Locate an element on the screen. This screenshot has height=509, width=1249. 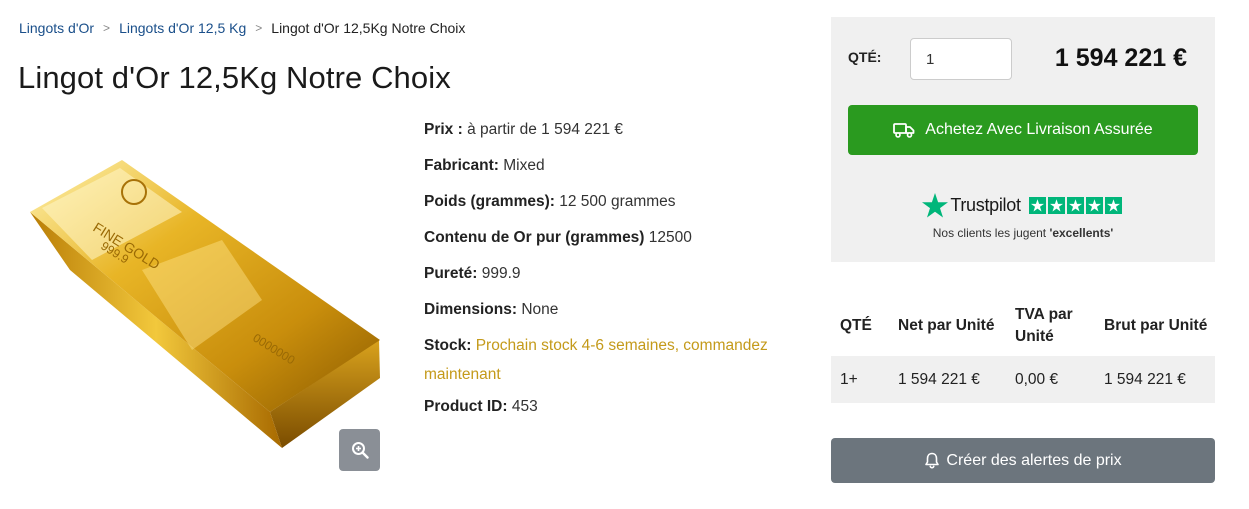
spec-value: 999.9 is located at coordinates (501, 273).